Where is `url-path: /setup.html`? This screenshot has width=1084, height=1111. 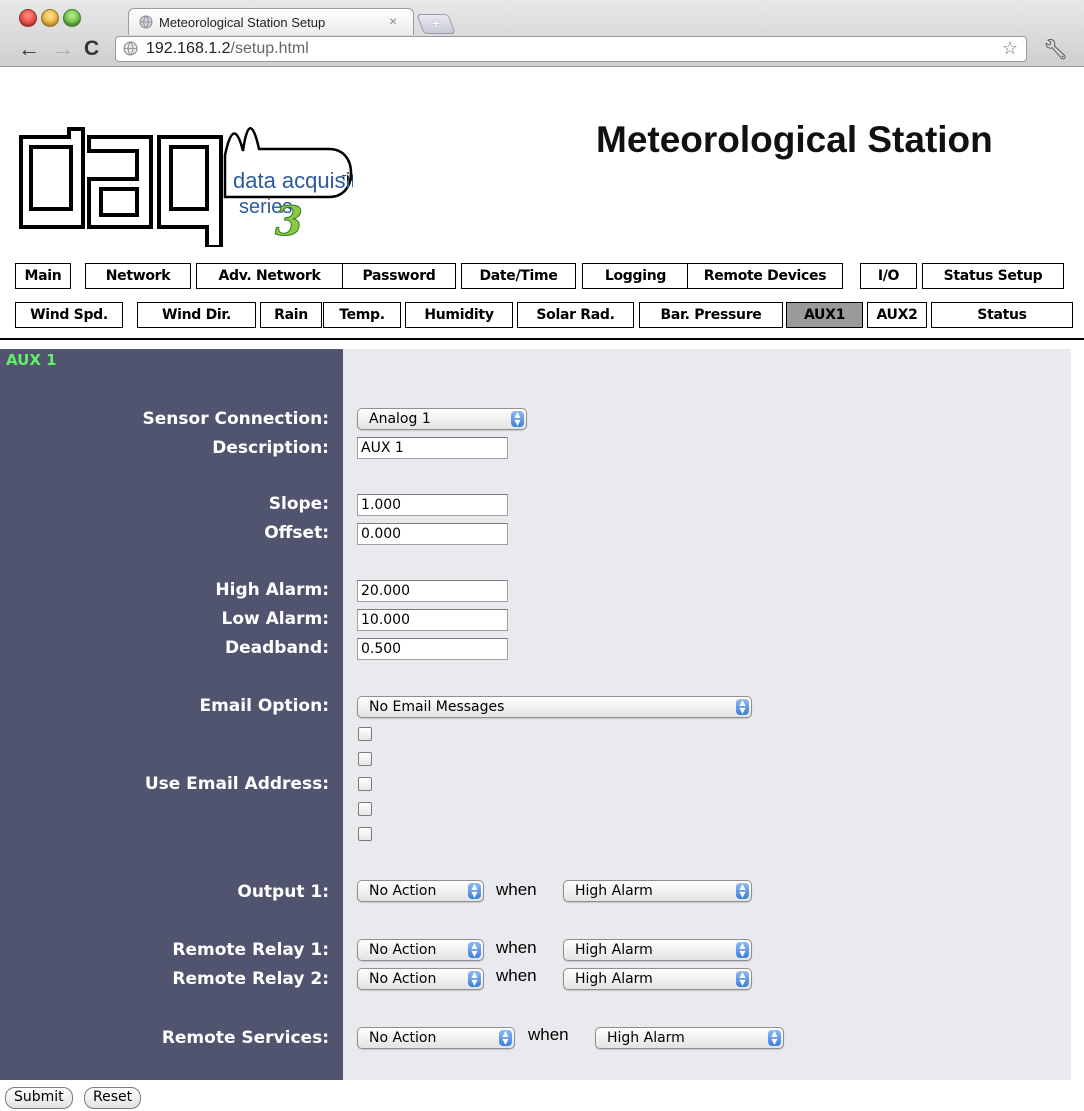
url-path: /setup.html is located at coordinates (269, 48).